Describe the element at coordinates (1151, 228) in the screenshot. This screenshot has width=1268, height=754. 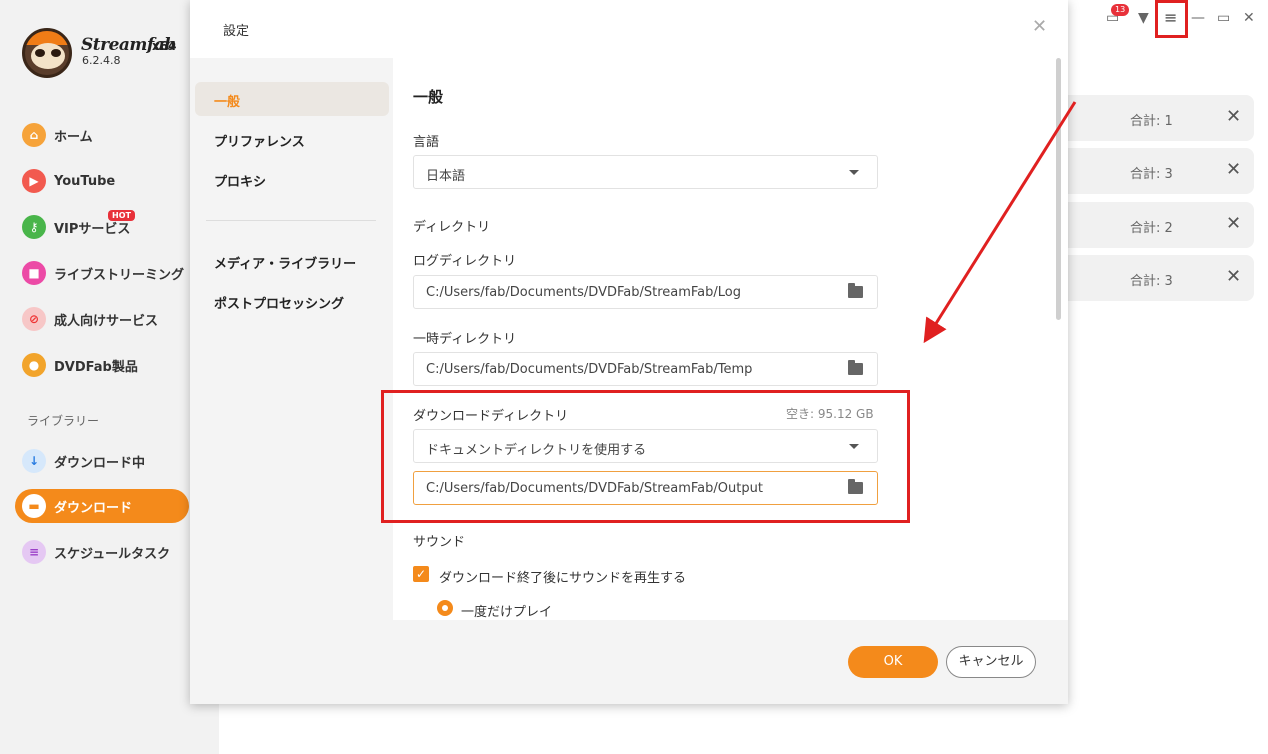
I see `task-total: 合計: 2` at that location.